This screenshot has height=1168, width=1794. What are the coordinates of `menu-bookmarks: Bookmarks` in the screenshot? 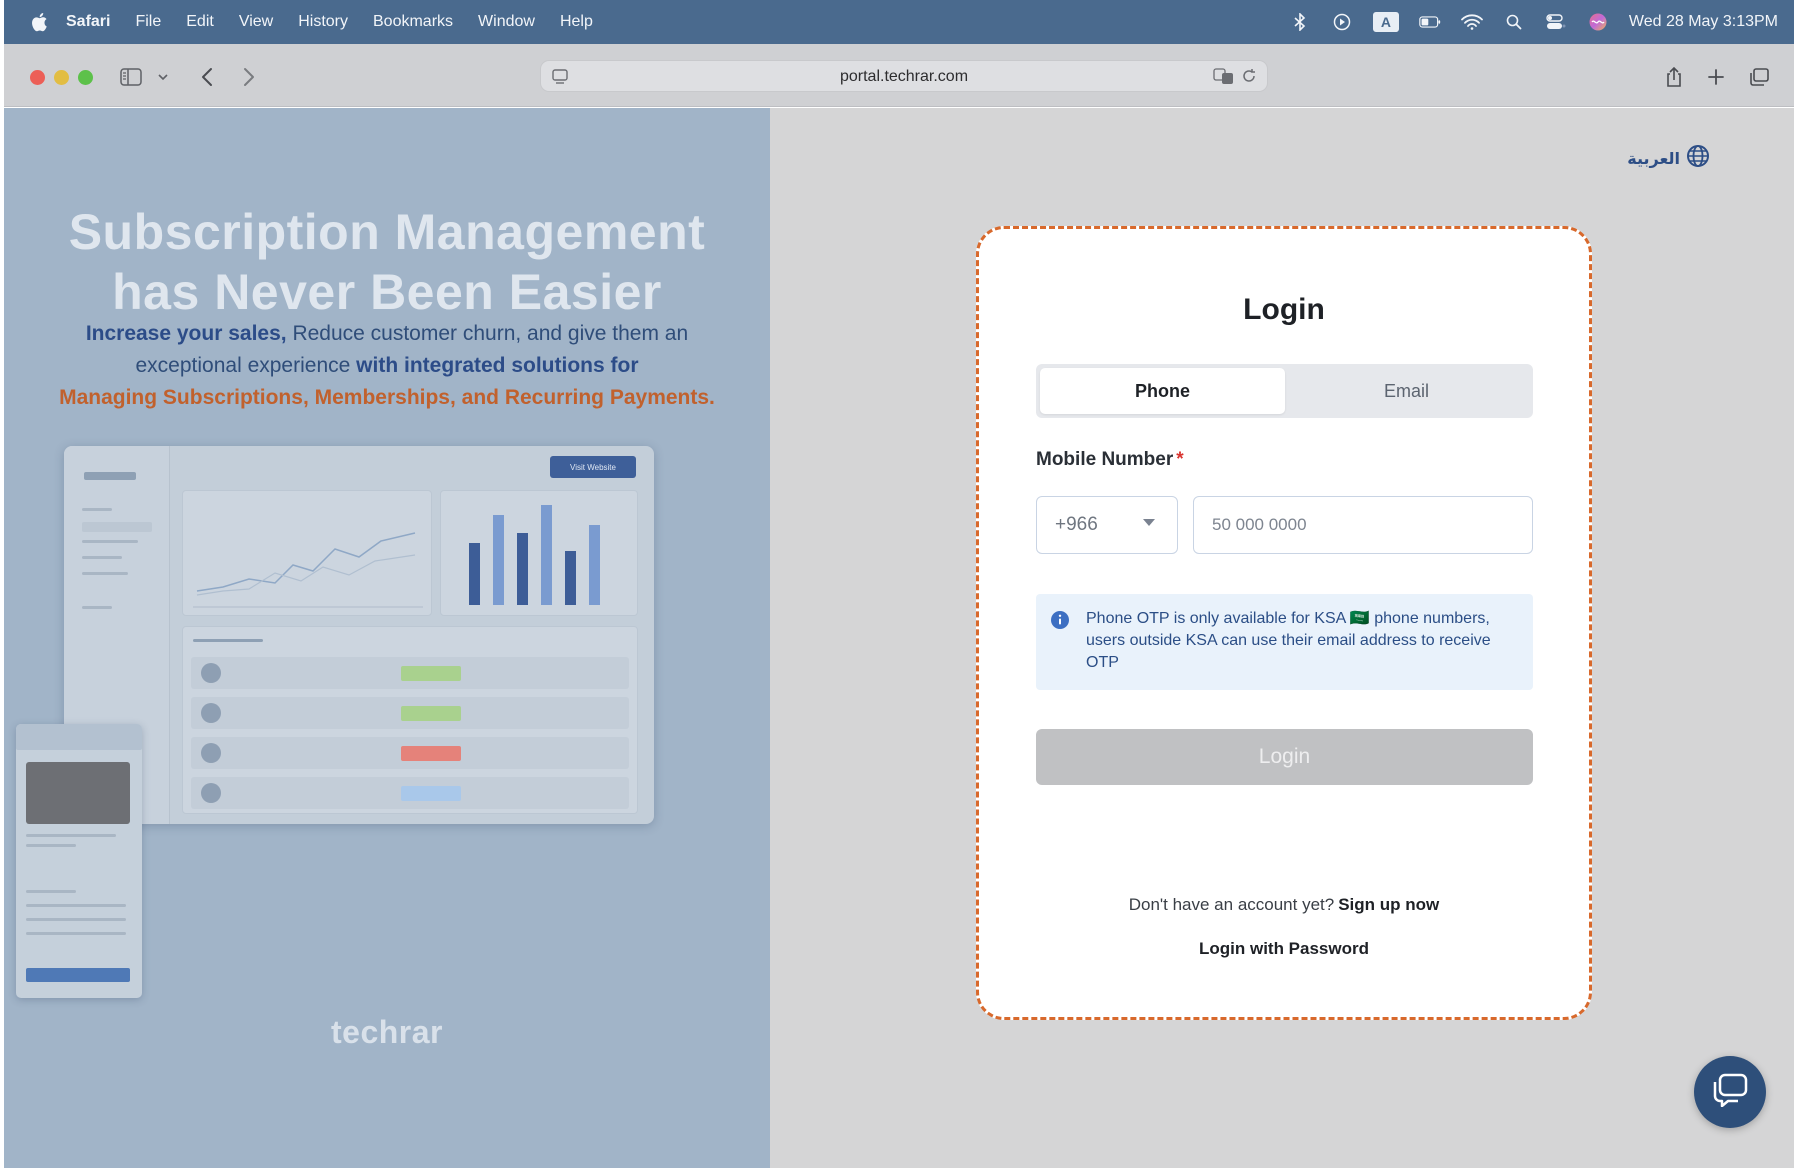 It's located at (413, 22).